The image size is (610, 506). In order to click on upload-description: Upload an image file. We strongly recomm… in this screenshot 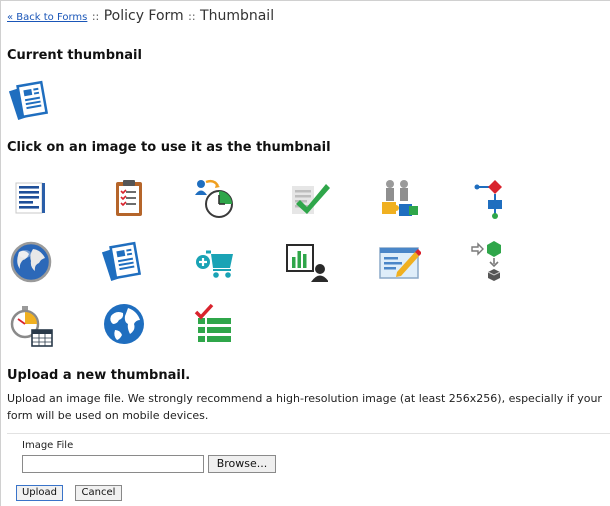, I will do `click(304, 407)`.